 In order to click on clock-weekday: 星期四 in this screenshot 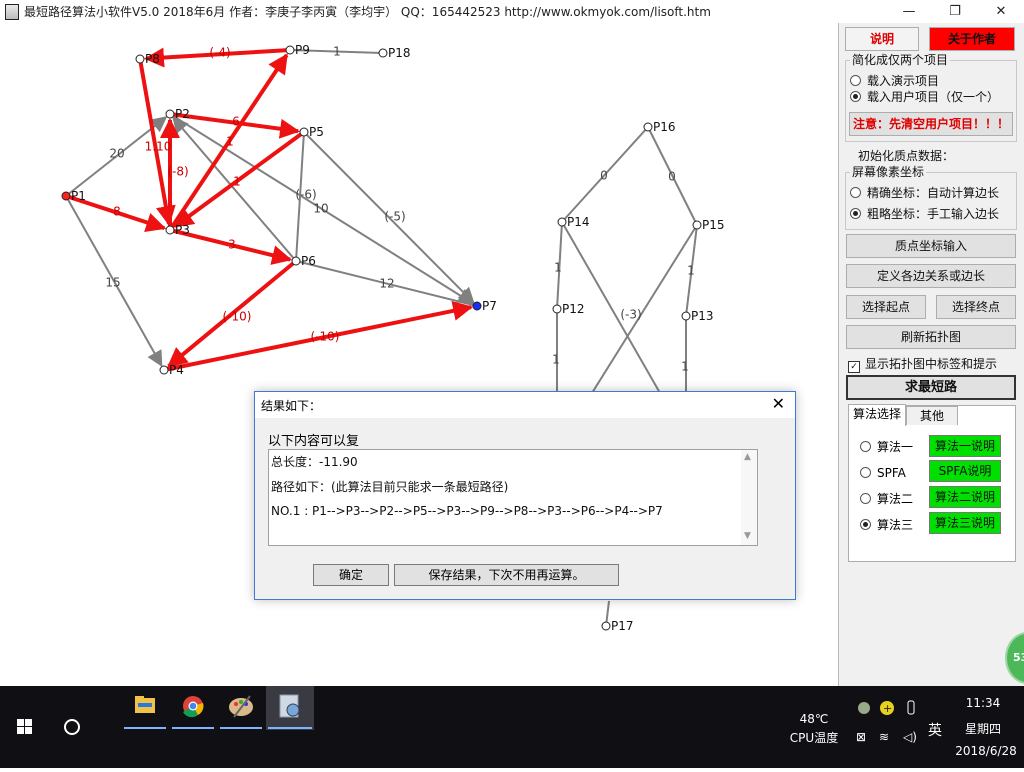, I will do `click(983, 728)`.